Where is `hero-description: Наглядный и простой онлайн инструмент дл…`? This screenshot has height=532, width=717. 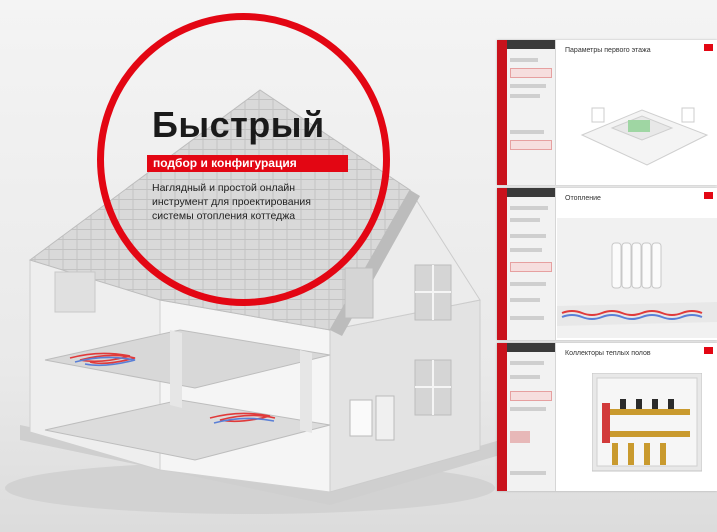
hero-description: Наглядный и простой онлайн инструмент дл… is located at coordinates (231, 202).